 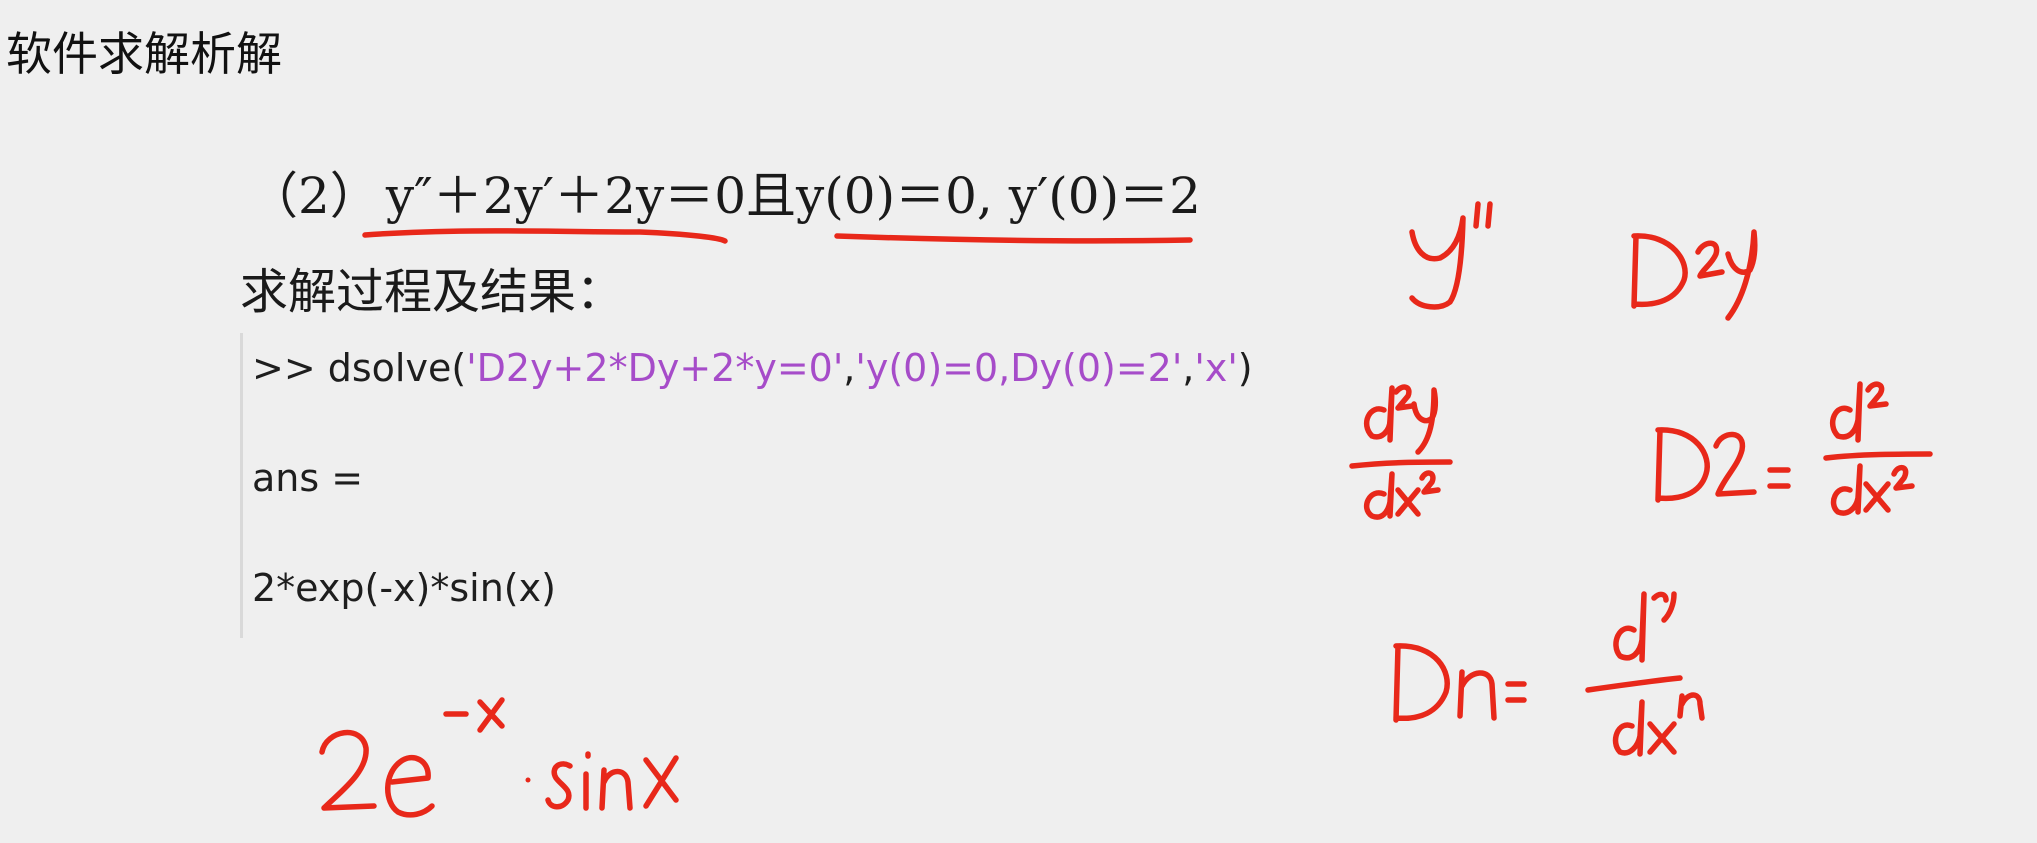 What do you see at coordinates (1794, 448) in the screenshot?
I see `handwritten-D2-operator` at bounding box center [1794, 448].